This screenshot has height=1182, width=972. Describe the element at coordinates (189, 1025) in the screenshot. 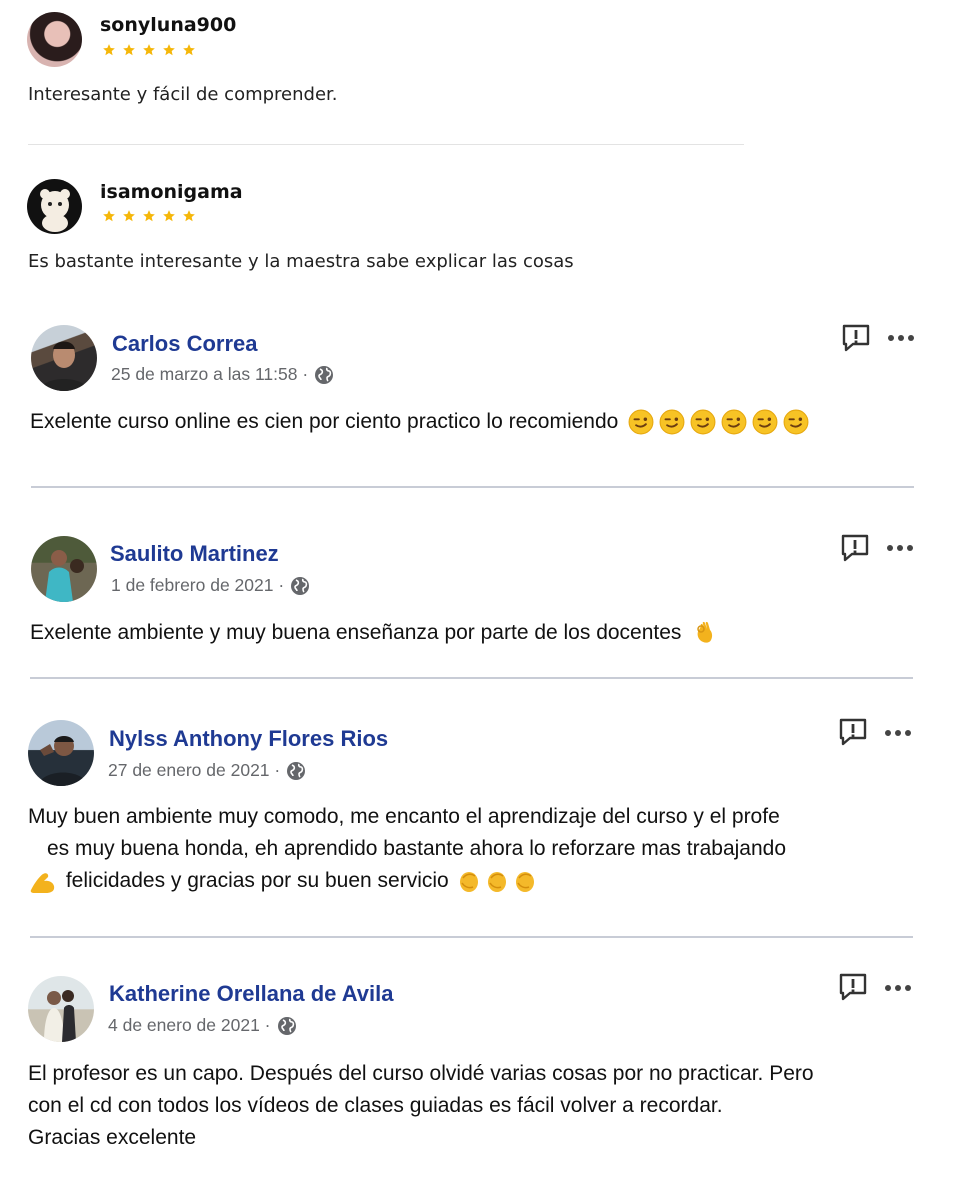

I see `comment-date: 4 de enero de 2021 ·` at that location.